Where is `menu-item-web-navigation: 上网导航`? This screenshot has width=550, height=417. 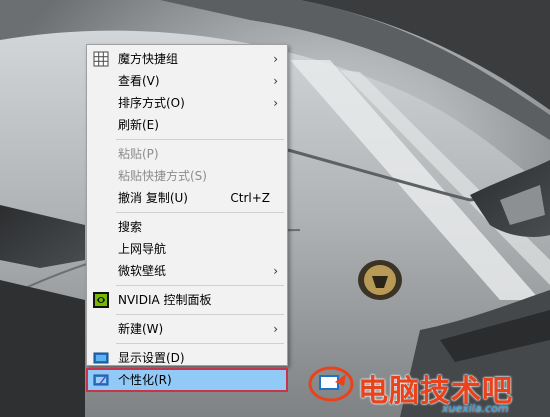
menu-item-web-navigation: 上网导航 is located at coordinates (187, 249).